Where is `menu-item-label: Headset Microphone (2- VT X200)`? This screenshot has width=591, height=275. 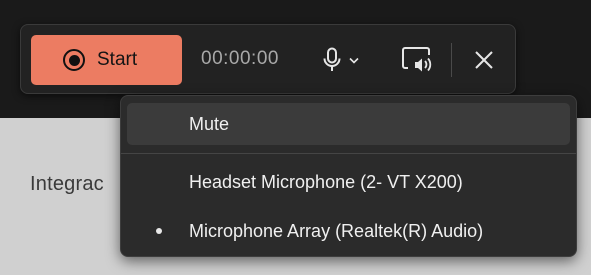 menu-item-label: Headset Microphone (2- VT X200) is located at coordinates (326, 181).